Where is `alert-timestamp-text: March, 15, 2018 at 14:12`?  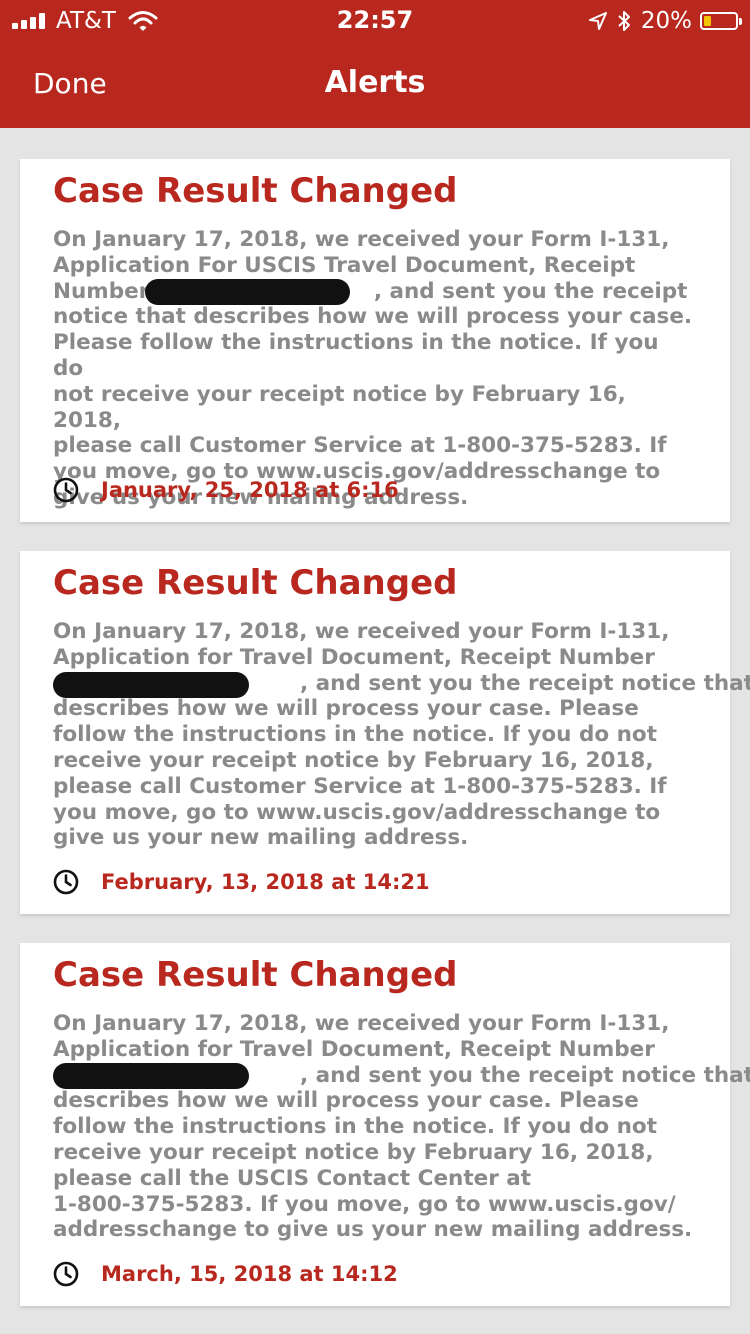
alert-timestamp-text: March, 15, 2018 at 14:12 is located at coordinates (249, 1274).